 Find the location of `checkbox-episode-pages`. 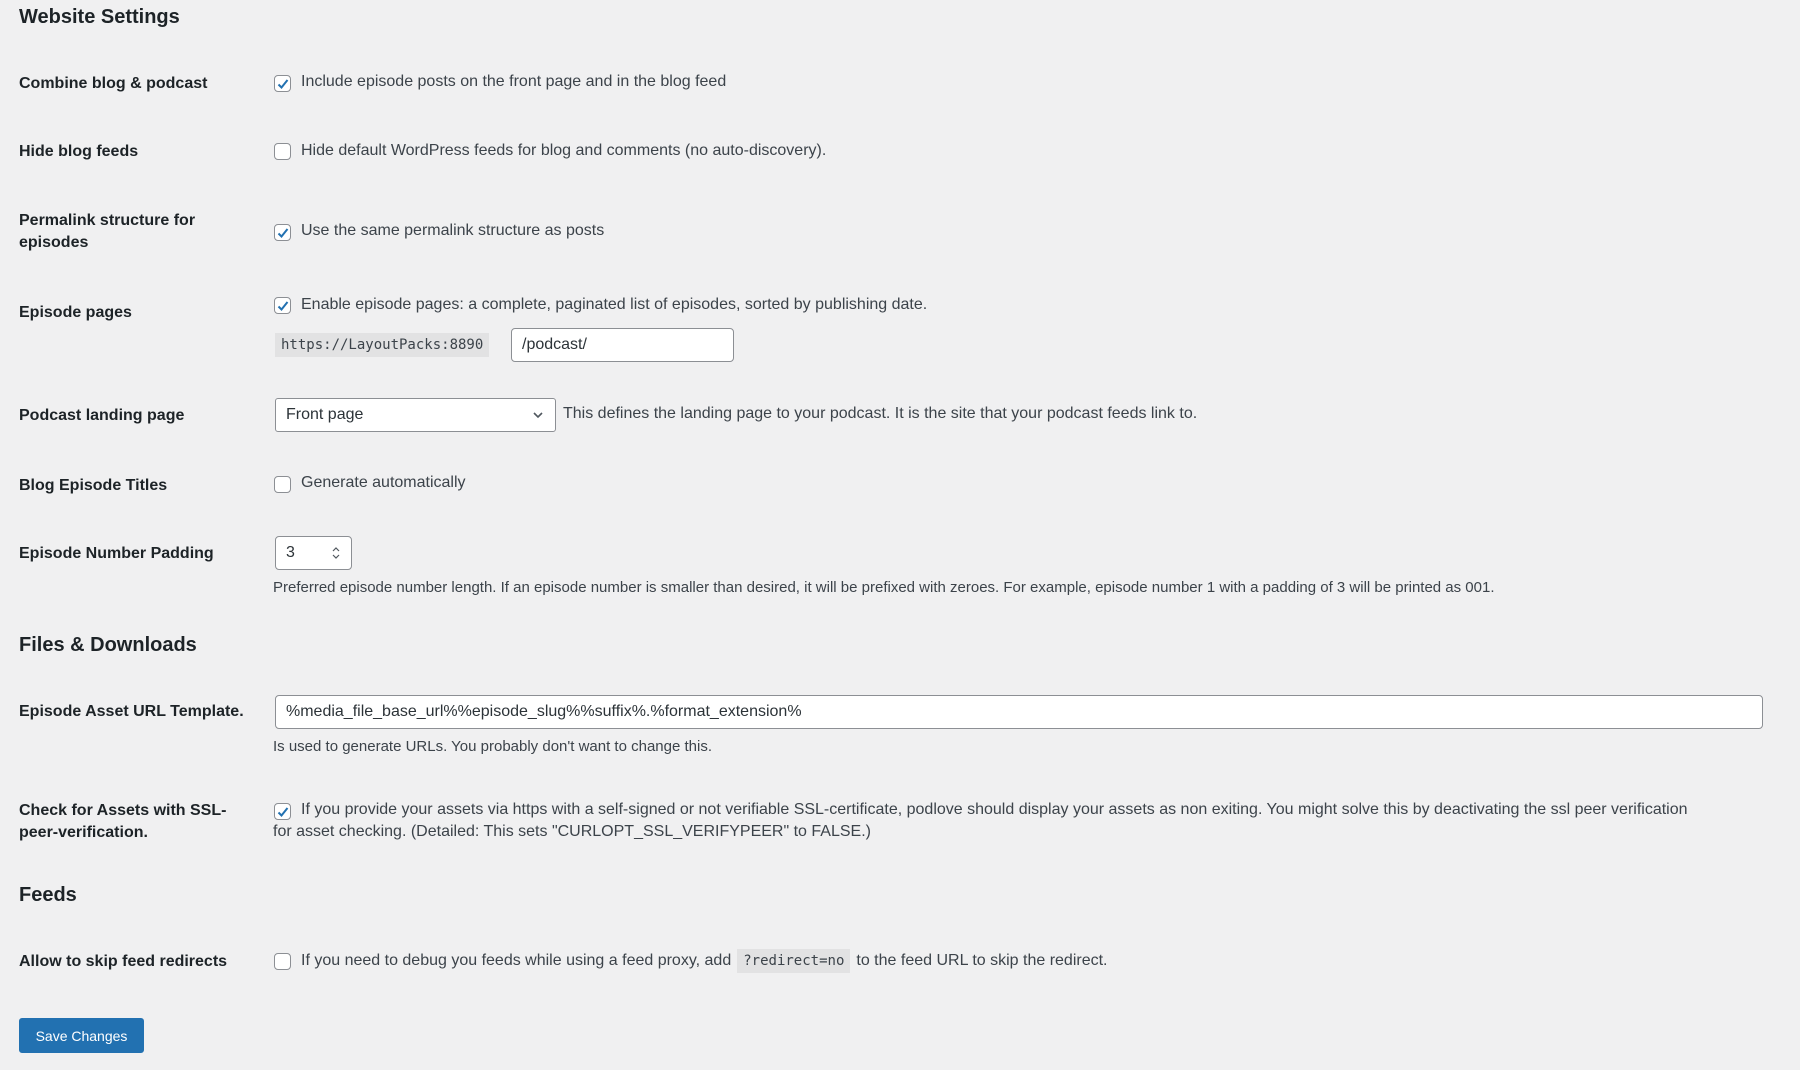

checkbox-episode-pages is located at coordinates (282, 305).